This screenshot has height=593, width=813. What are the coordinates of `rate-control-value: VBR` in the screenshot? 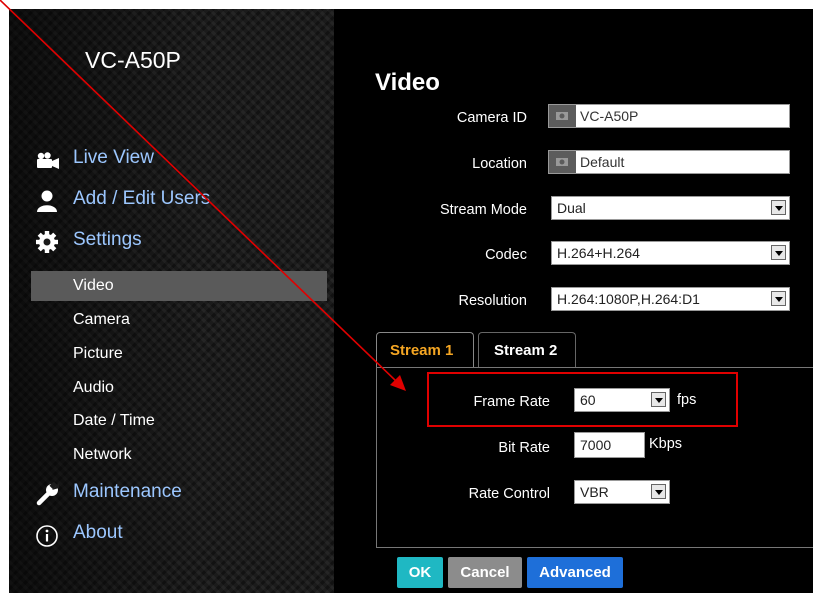 It's located at (594, 492).